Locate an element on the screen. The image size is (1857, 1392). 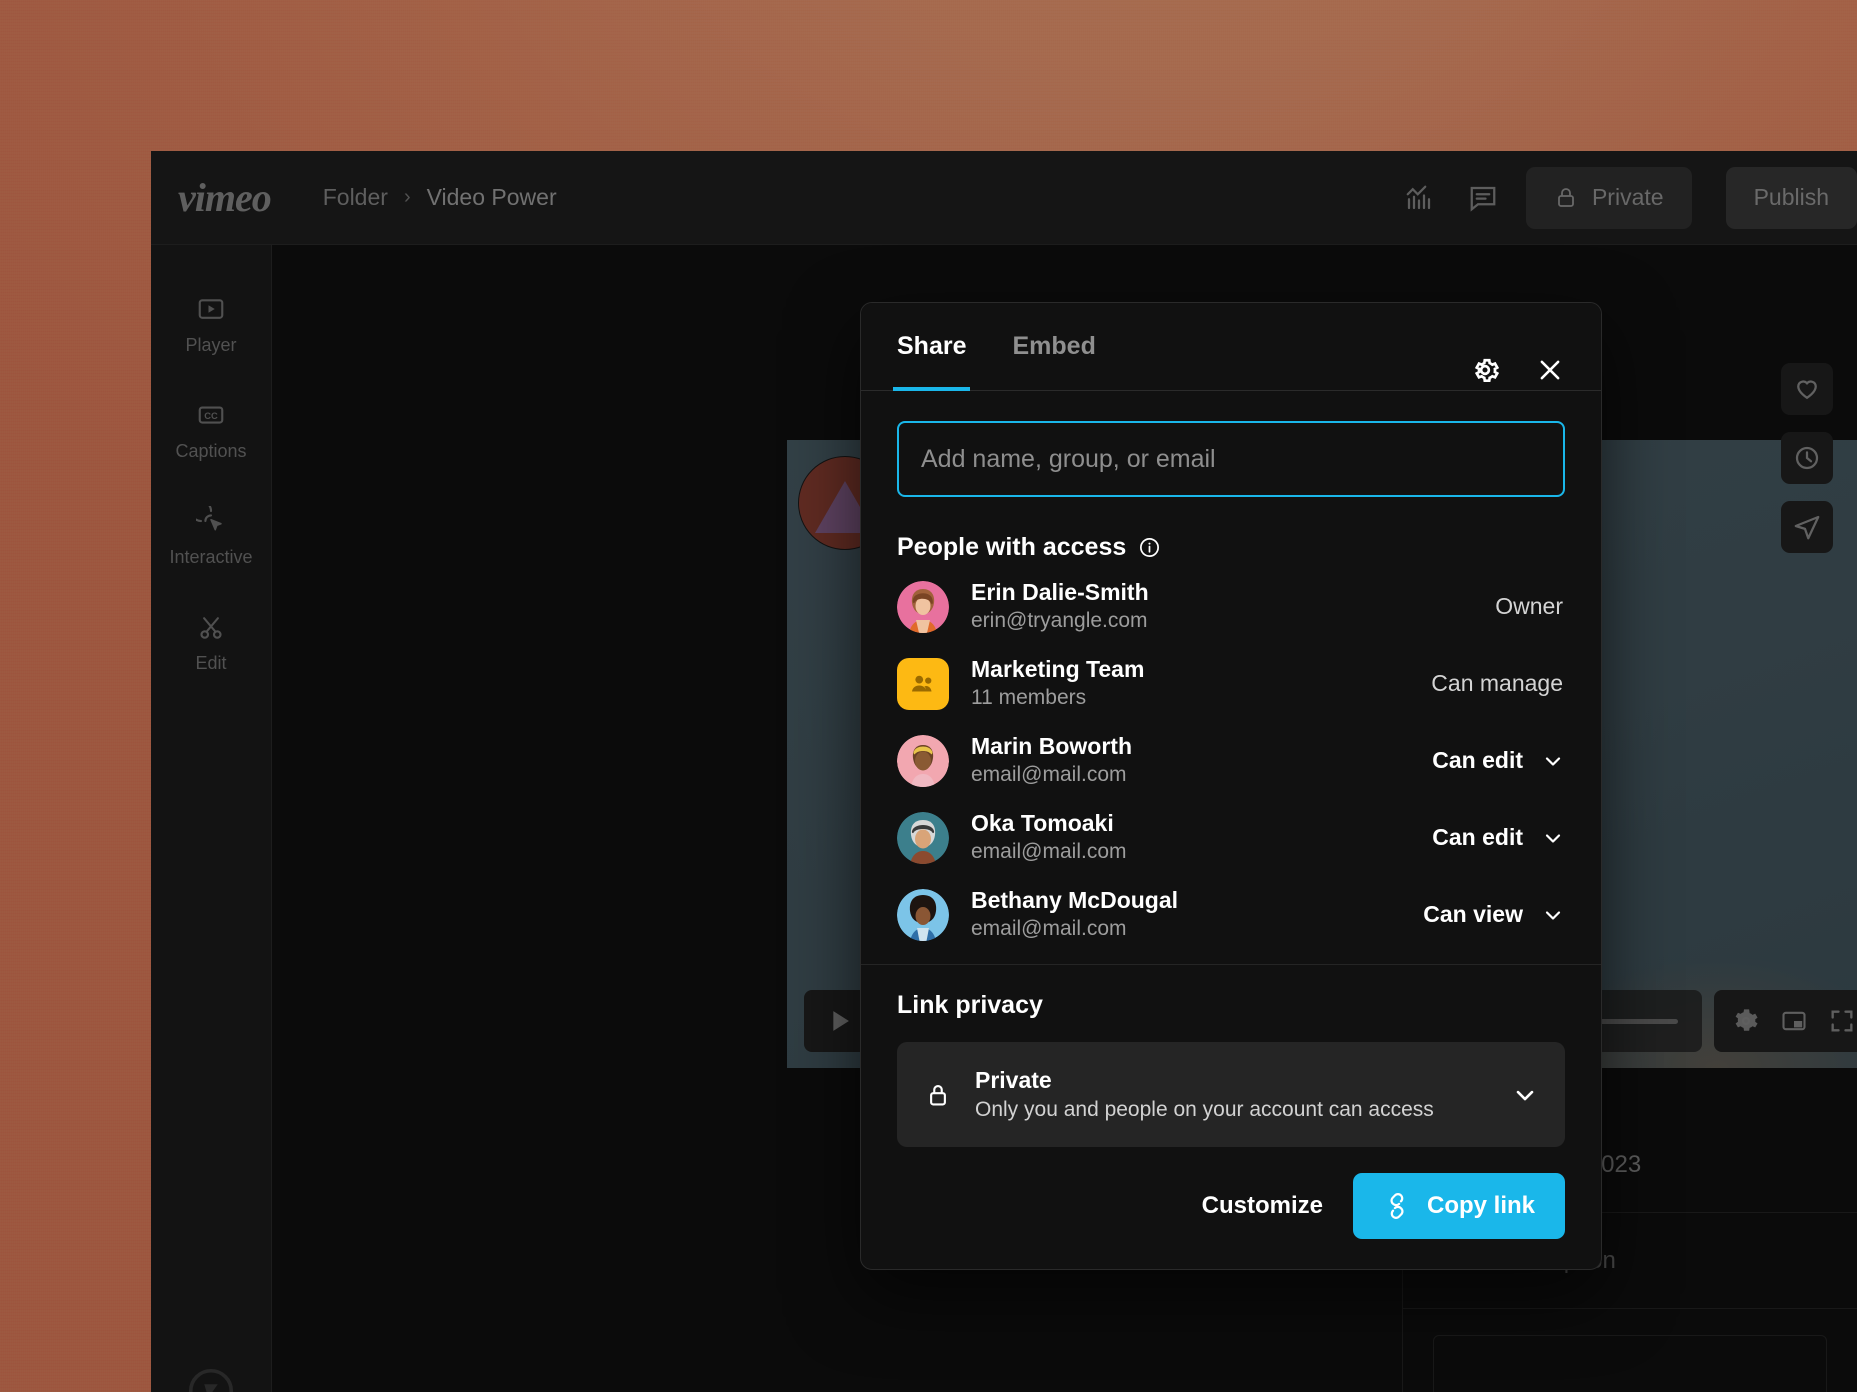
person-info: Marketing Team 11 members is located at coordinates (1057, 683).